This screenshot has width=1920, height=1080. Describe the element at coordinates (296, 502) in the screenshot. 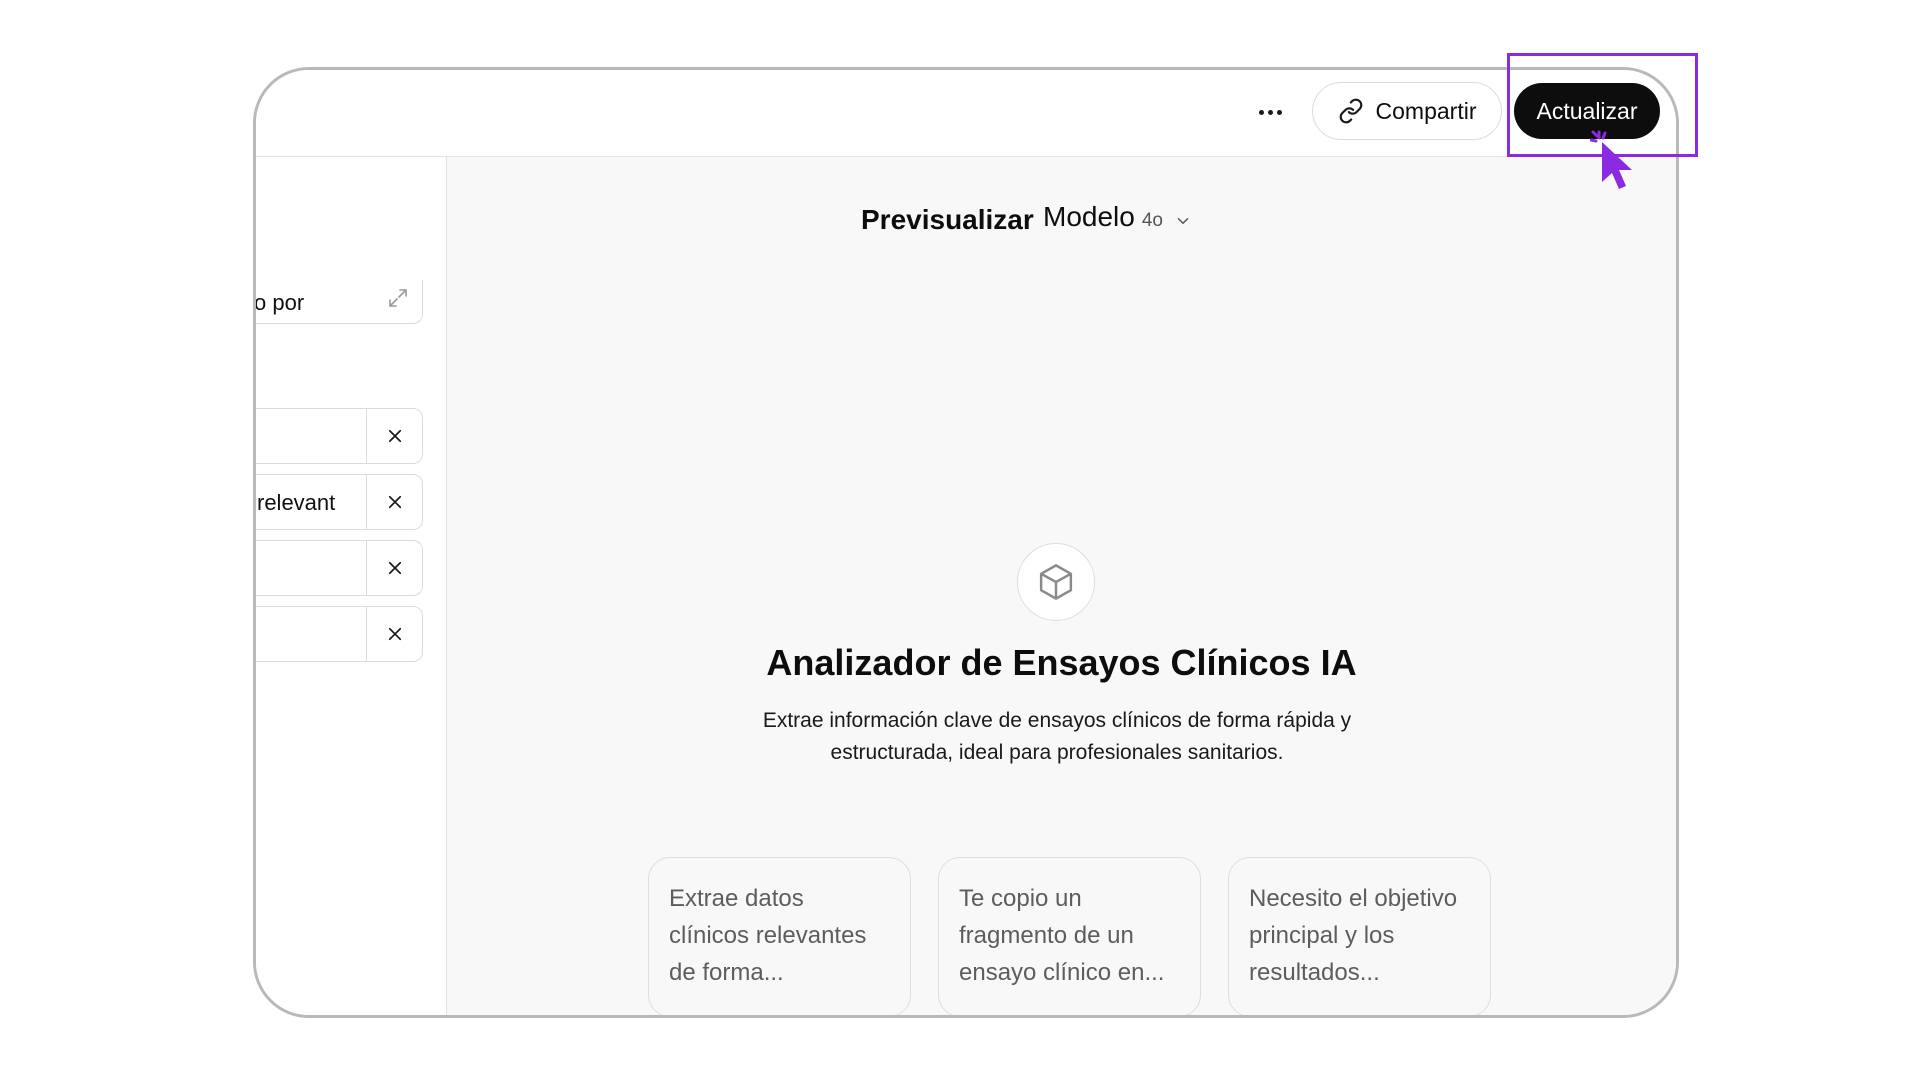

I see `starter-input-text: relevant` at that location.